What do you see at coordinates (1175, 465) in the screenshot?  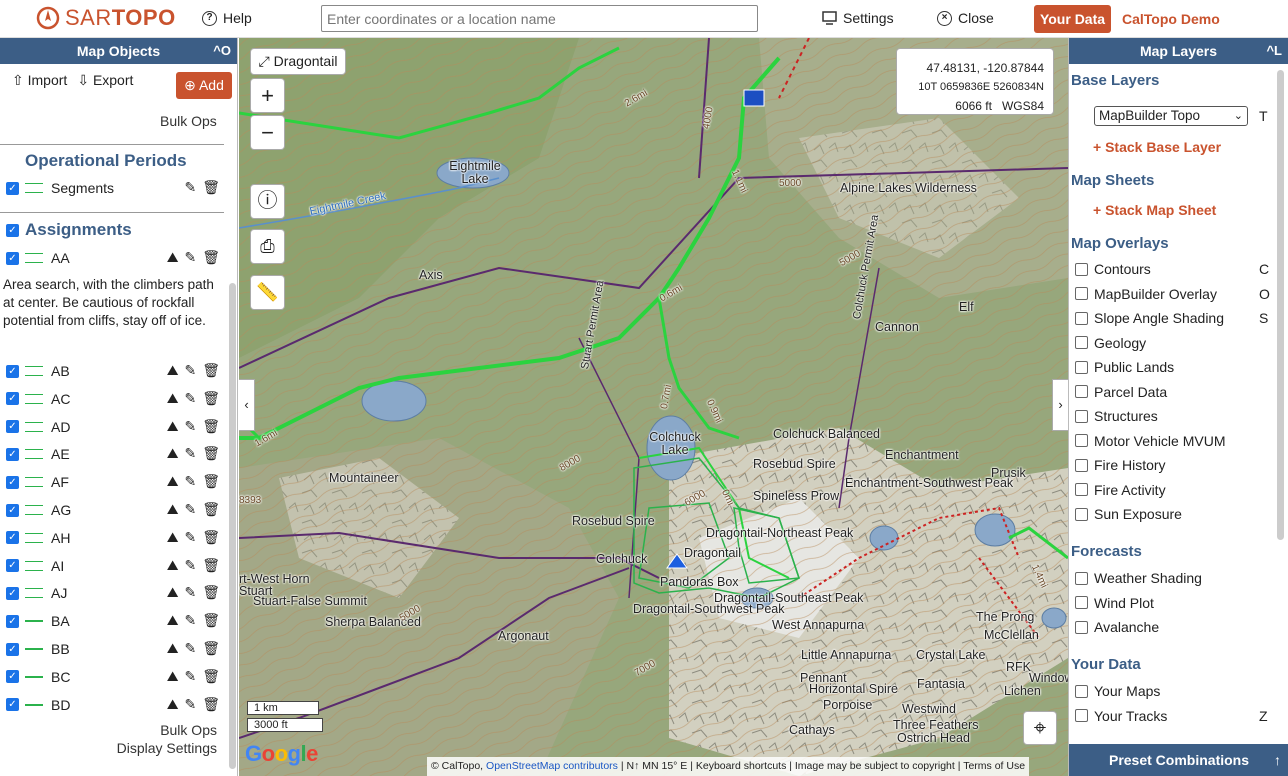 I see `layer-row: Fire History` at bounding box center [1175, 465].